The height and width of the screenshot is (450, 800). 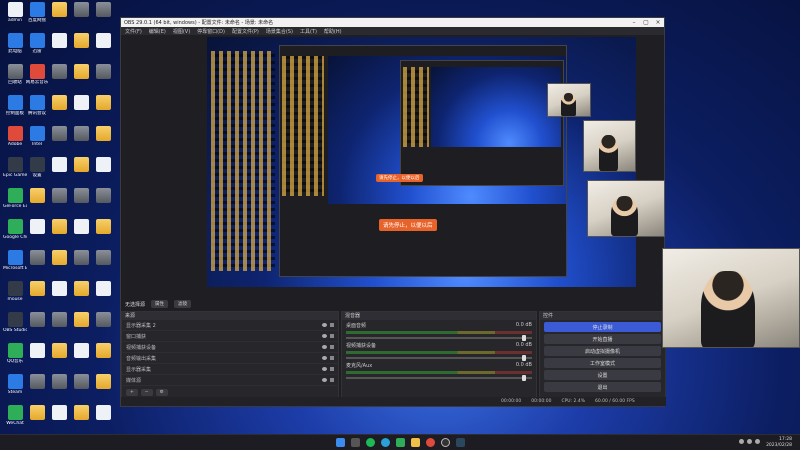 What do you see at coordinates (157, 31) in the screenshot?
I see `menu-edit: 编辑(E)` at bounding box center [157, 31].